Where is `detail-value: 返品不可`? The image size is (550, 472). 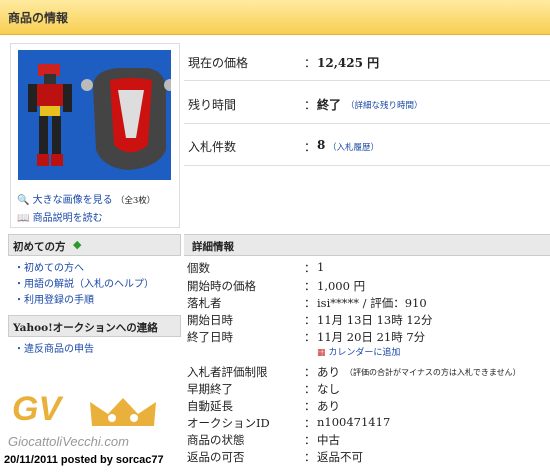 detail-value: 返品不可 is located at coordinates (340, 457).